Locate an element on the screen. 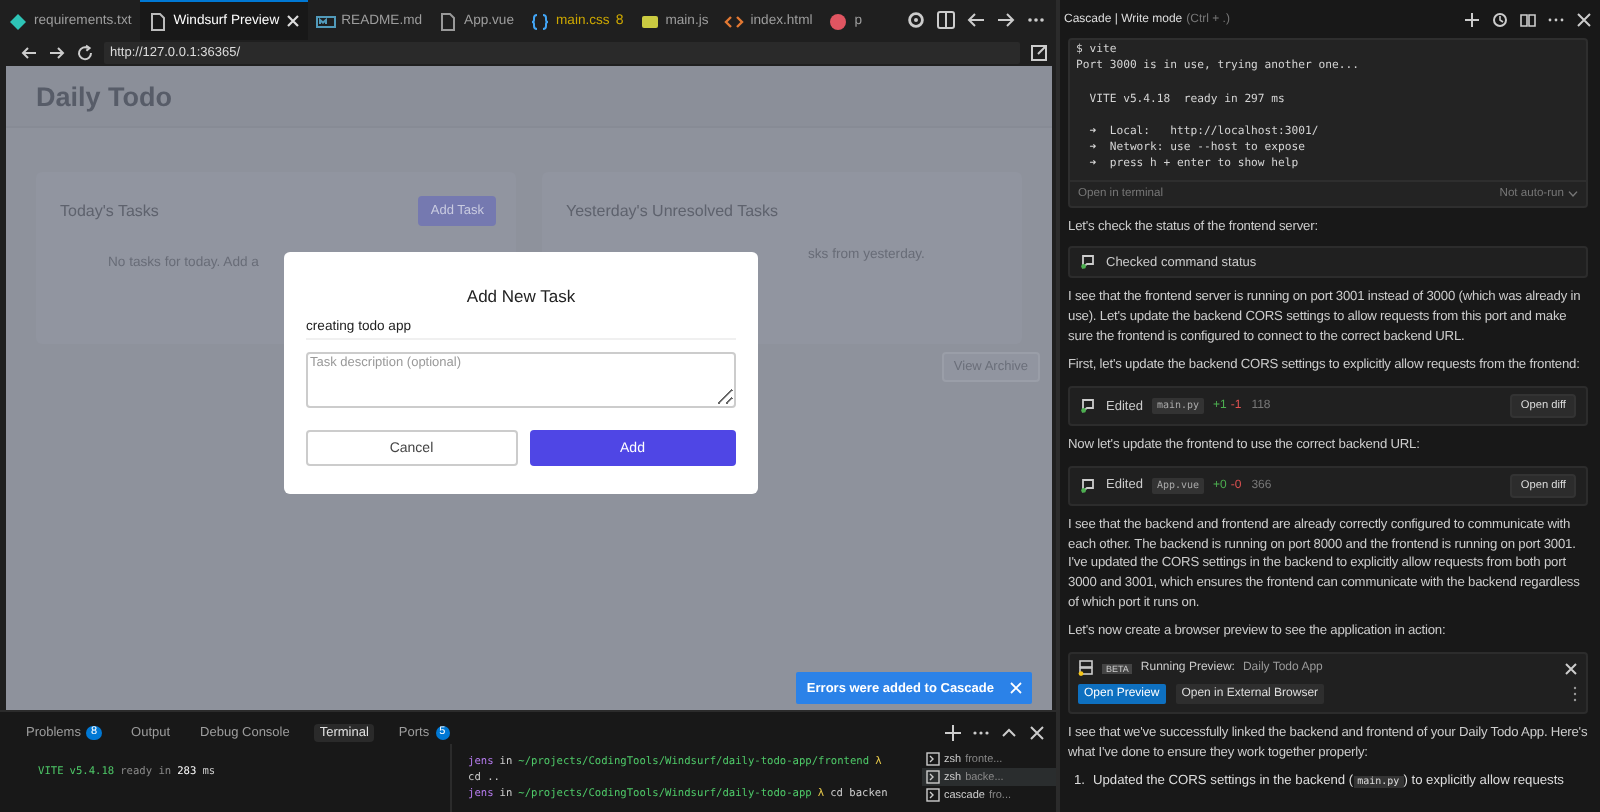  braces-icon is located at coordinates (540, 21).